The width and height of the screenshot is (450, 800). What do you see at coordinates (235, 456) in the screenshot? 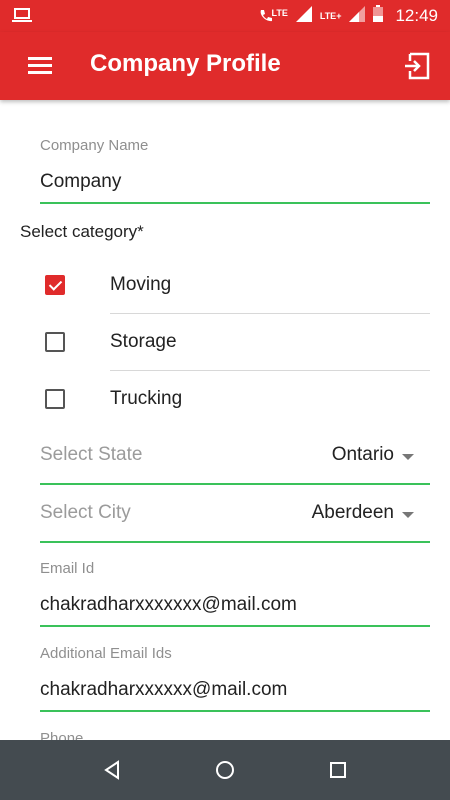
I see `state-dropdown: Select State Ontario` at bounding box center [235, 456].